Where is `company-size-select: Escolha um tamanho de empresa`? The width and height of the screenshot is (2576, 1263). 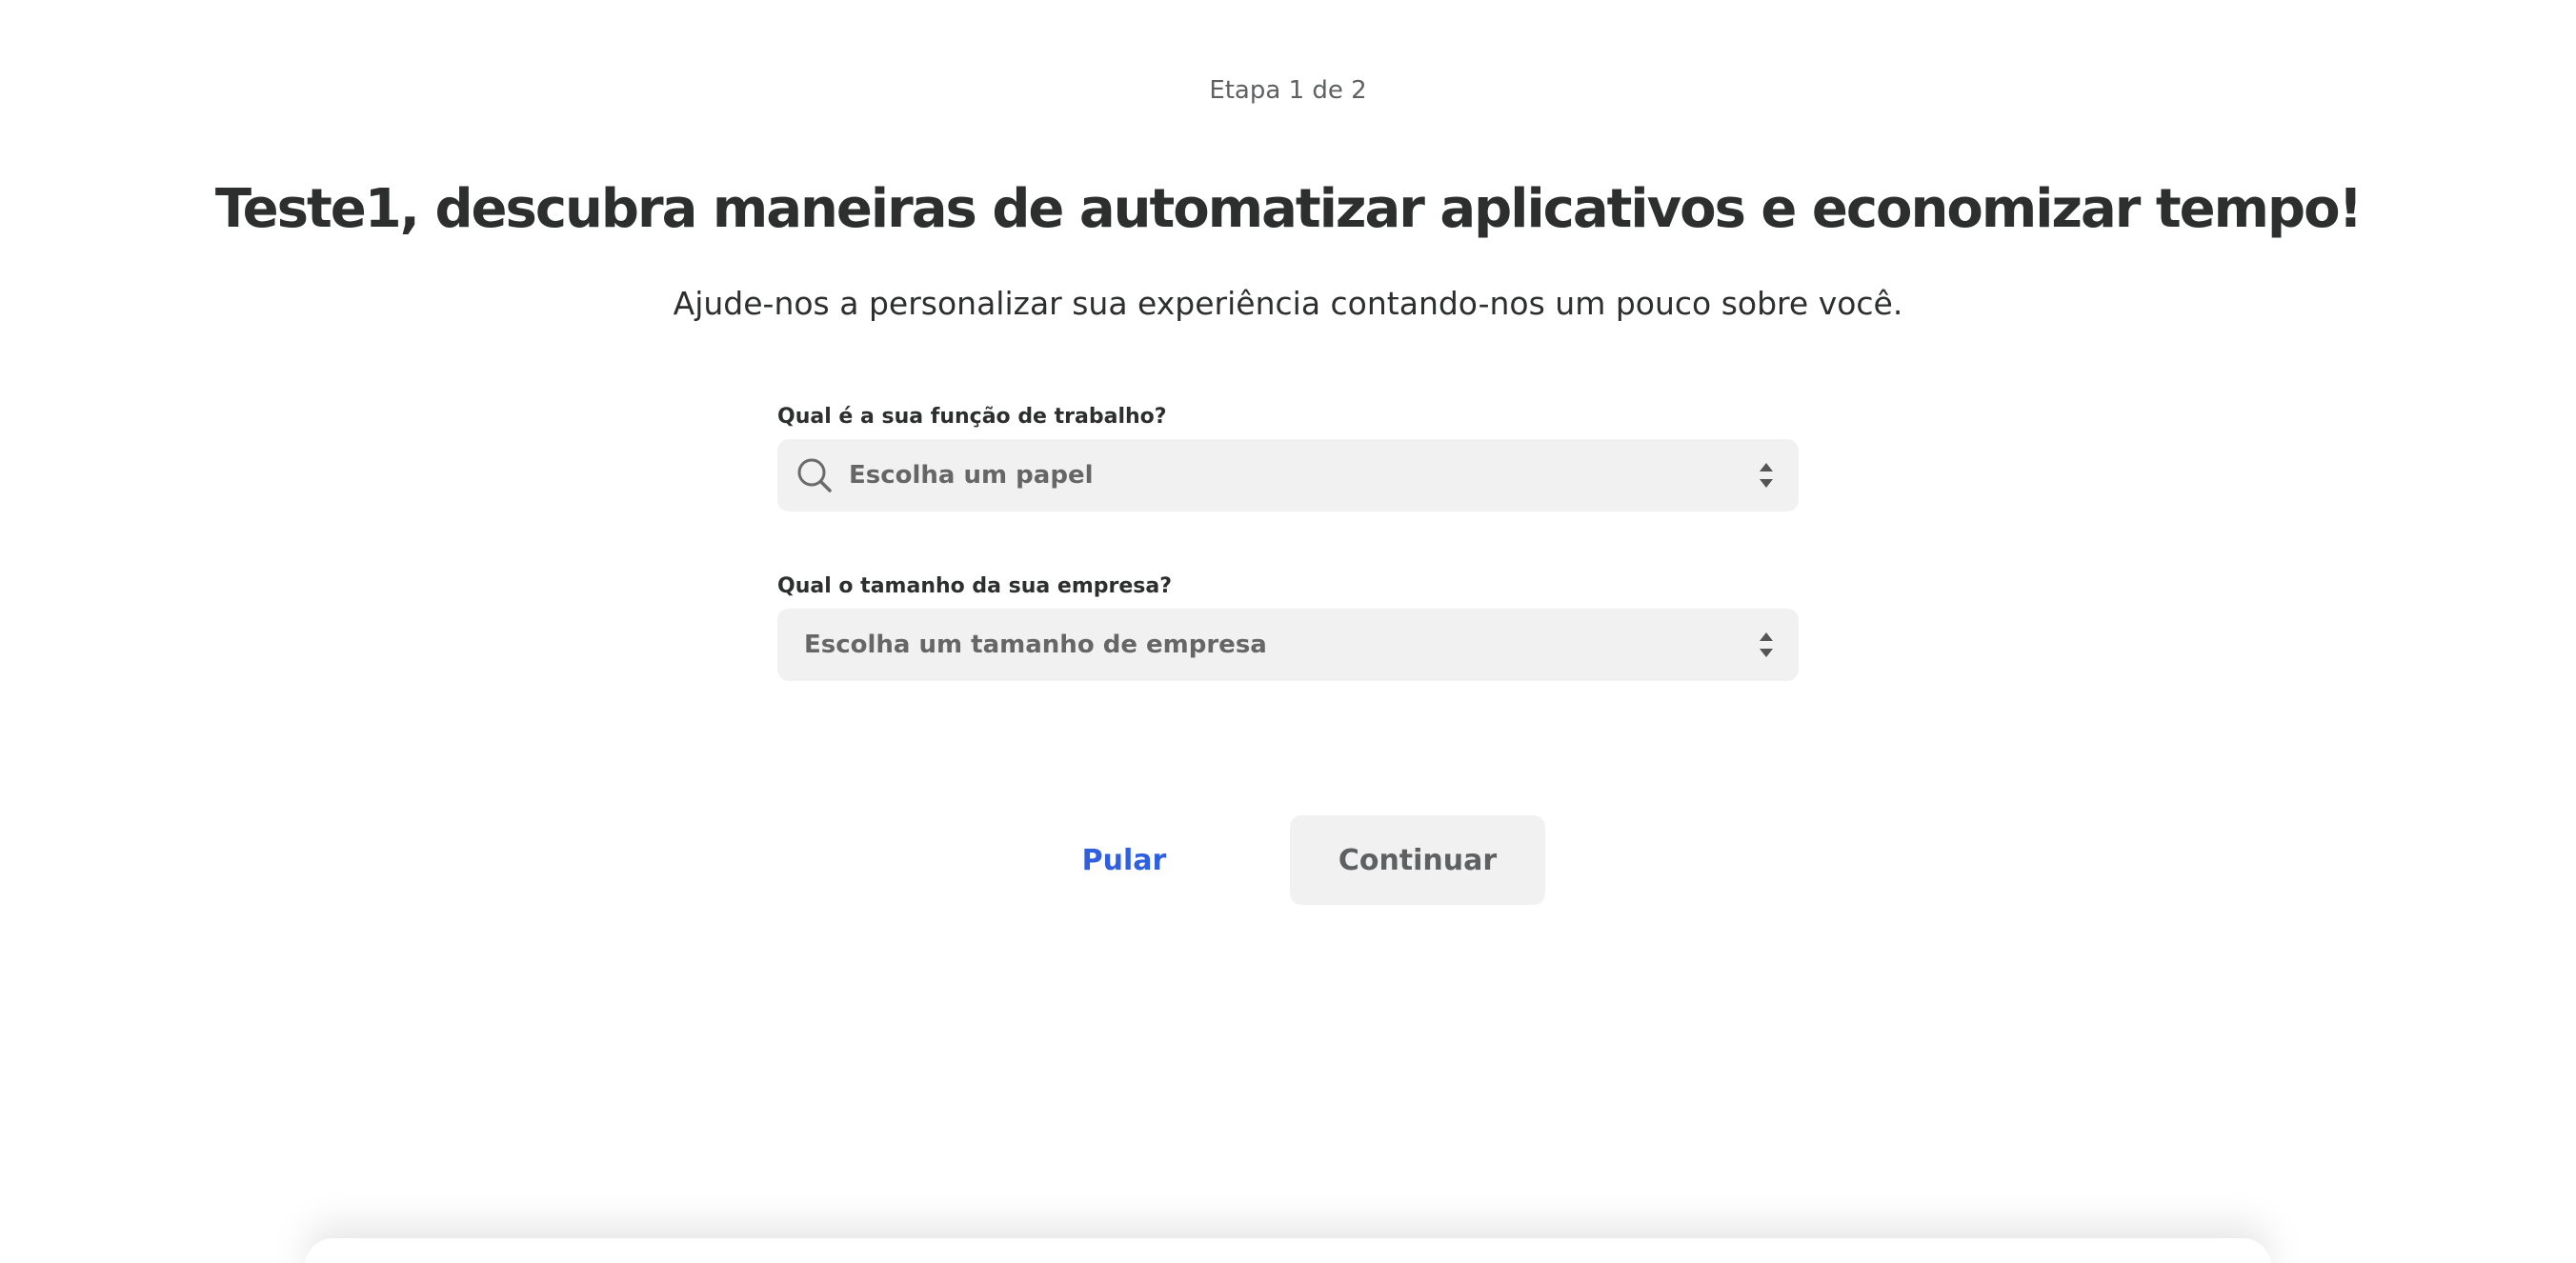
company-size-select: Escolha um tamanho de empresa is located at coordinates (1288, 645).